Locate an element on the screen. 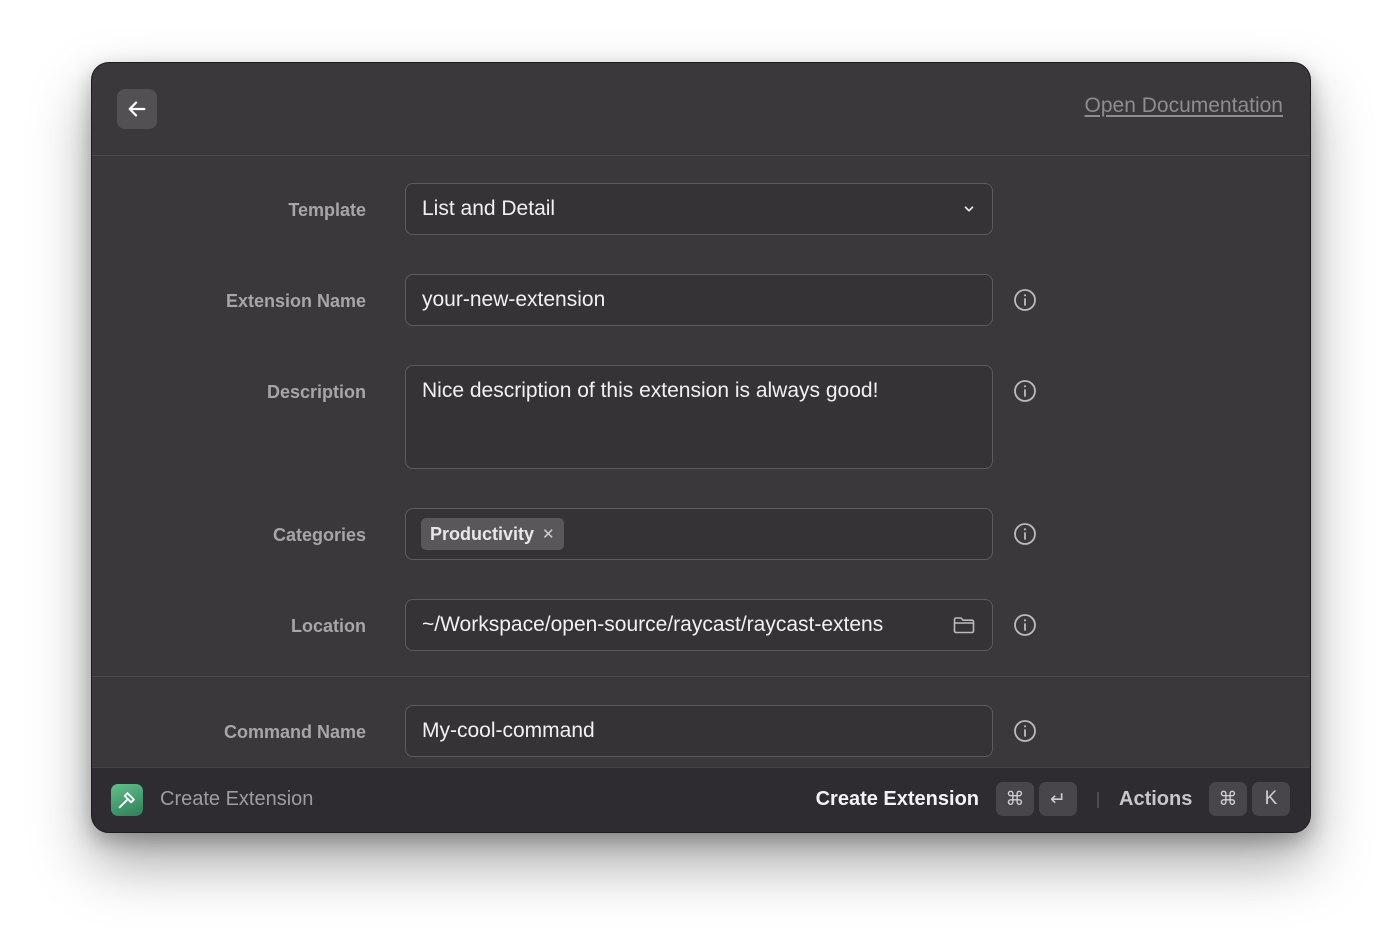  back-button is located at coordinates (137, 109).